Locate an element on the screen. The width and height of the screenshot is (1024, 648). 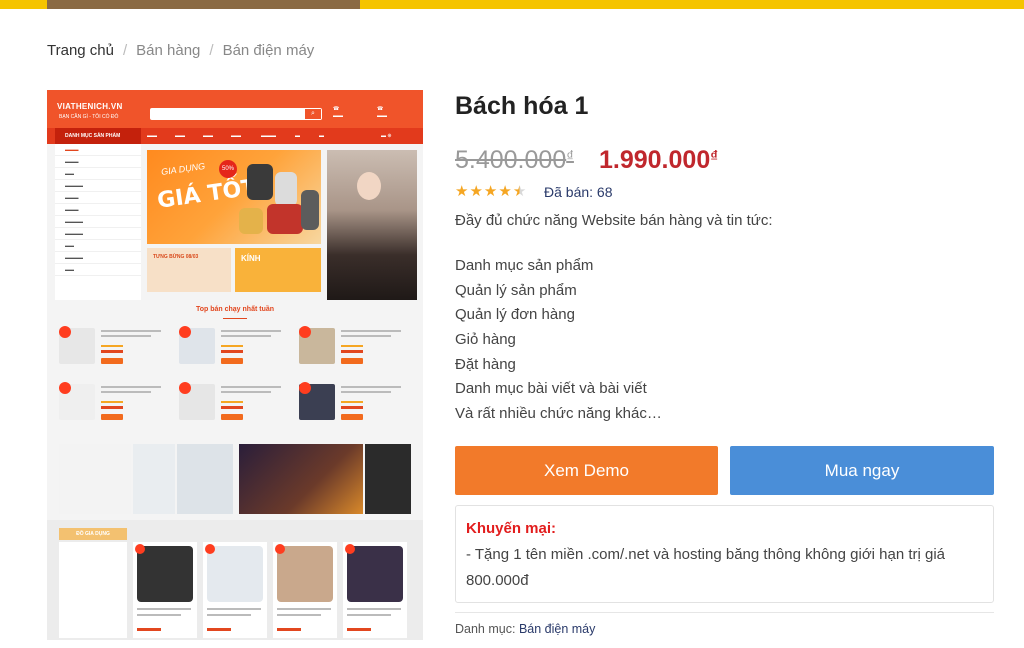
buy-now-button: Mua ngay is located at coordinates (862, 470).